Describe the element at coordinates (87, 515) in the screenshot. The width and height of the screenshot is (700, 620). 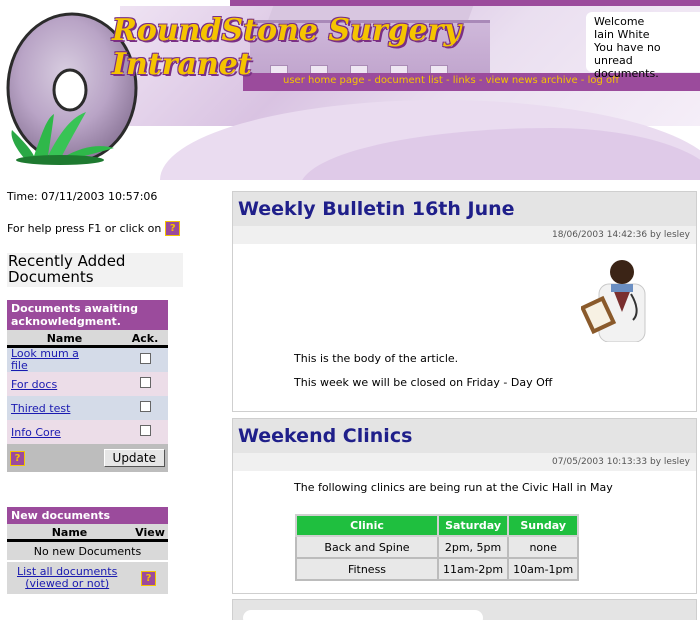
I see `new-documents-title: New documents` at that location.